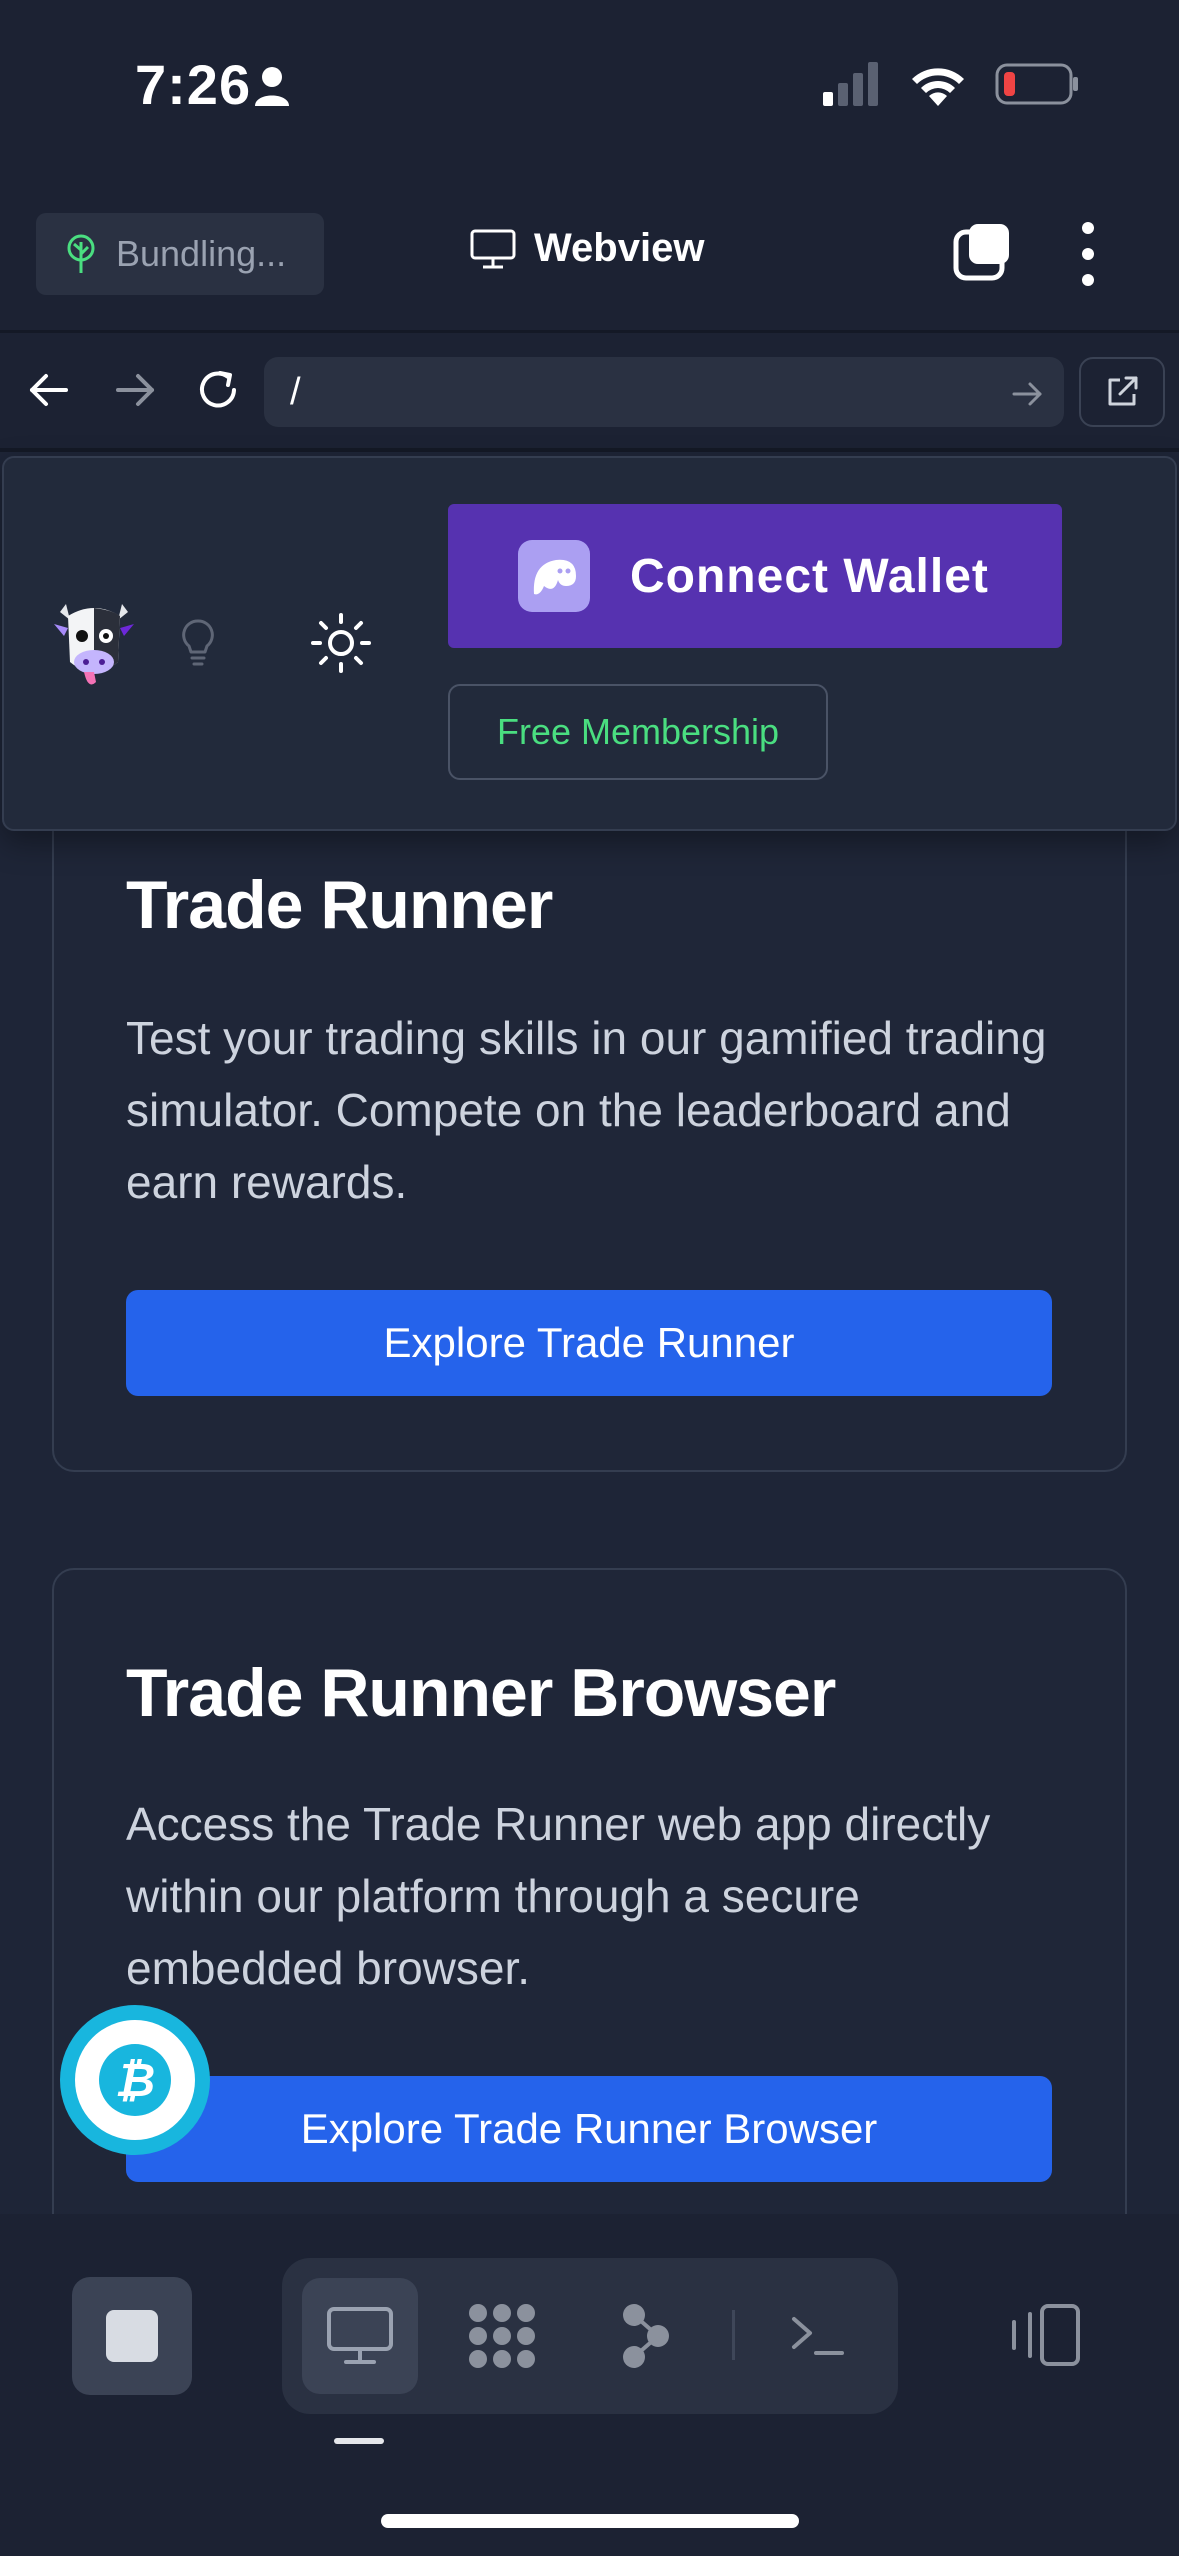  What do you see at coordinates (1044, 2335) in the screenshot?
I see `layout-icon` at bounding box center [1044, 2335].